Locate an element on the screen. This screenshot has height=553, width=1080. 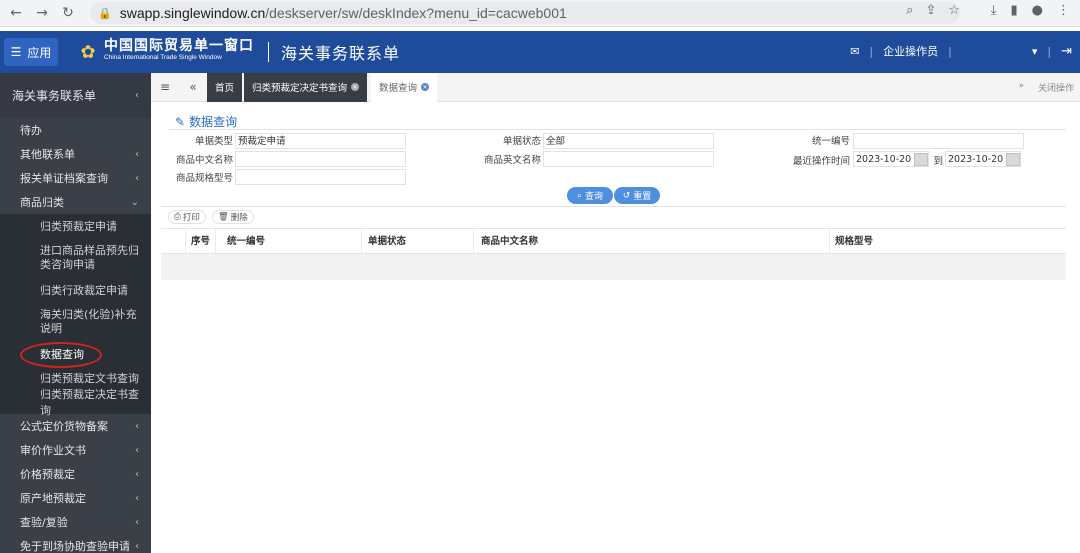
doc-type-select: 预裁定申请 is located at coordinates (320, 141).